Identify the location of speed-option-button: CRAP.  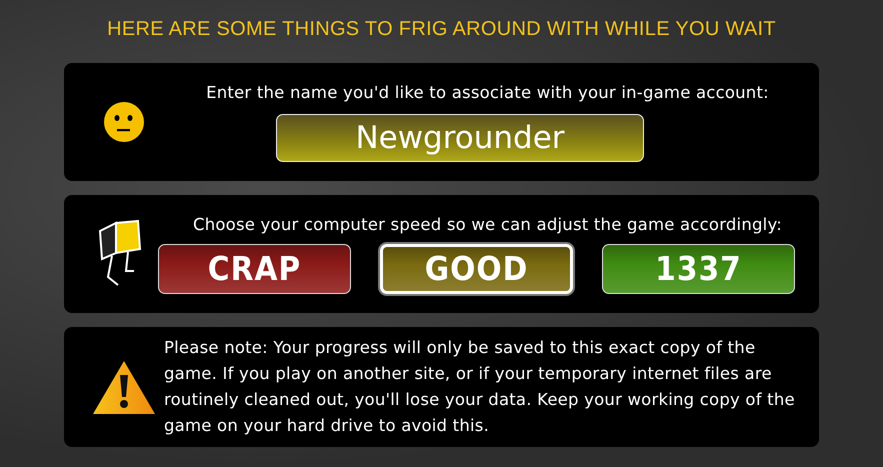
(254, 269).